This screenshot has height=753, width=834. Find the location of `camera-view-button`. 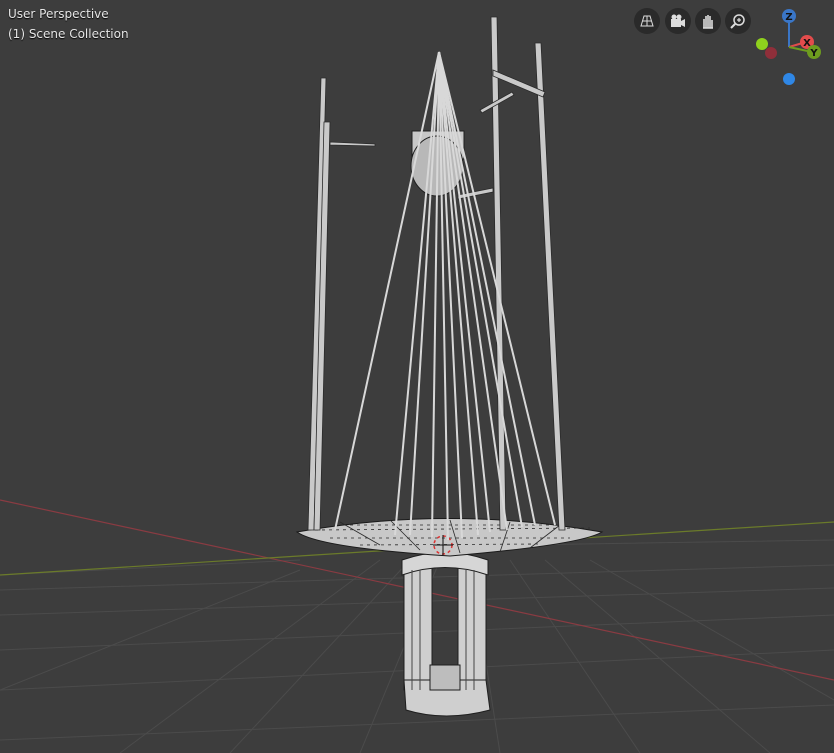

camera-view-button is located at coordinates (678, 21).